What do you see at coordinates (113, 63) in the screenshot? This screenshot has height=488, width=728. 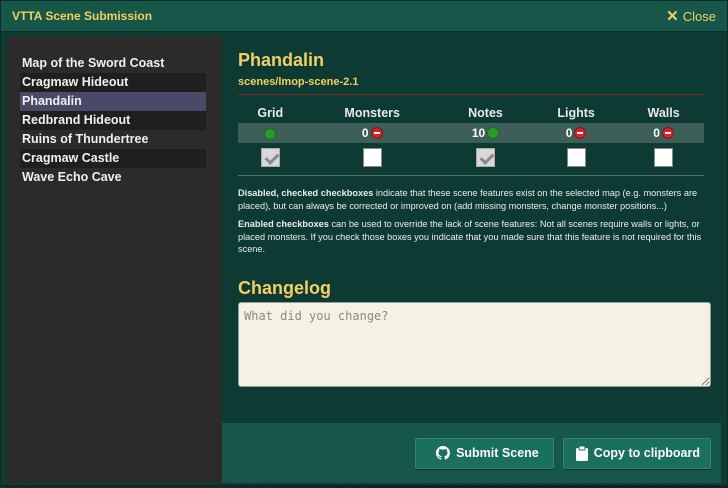 I see `scene-list-item: Map of the Sword Coast` at bounding box center [113, 63].